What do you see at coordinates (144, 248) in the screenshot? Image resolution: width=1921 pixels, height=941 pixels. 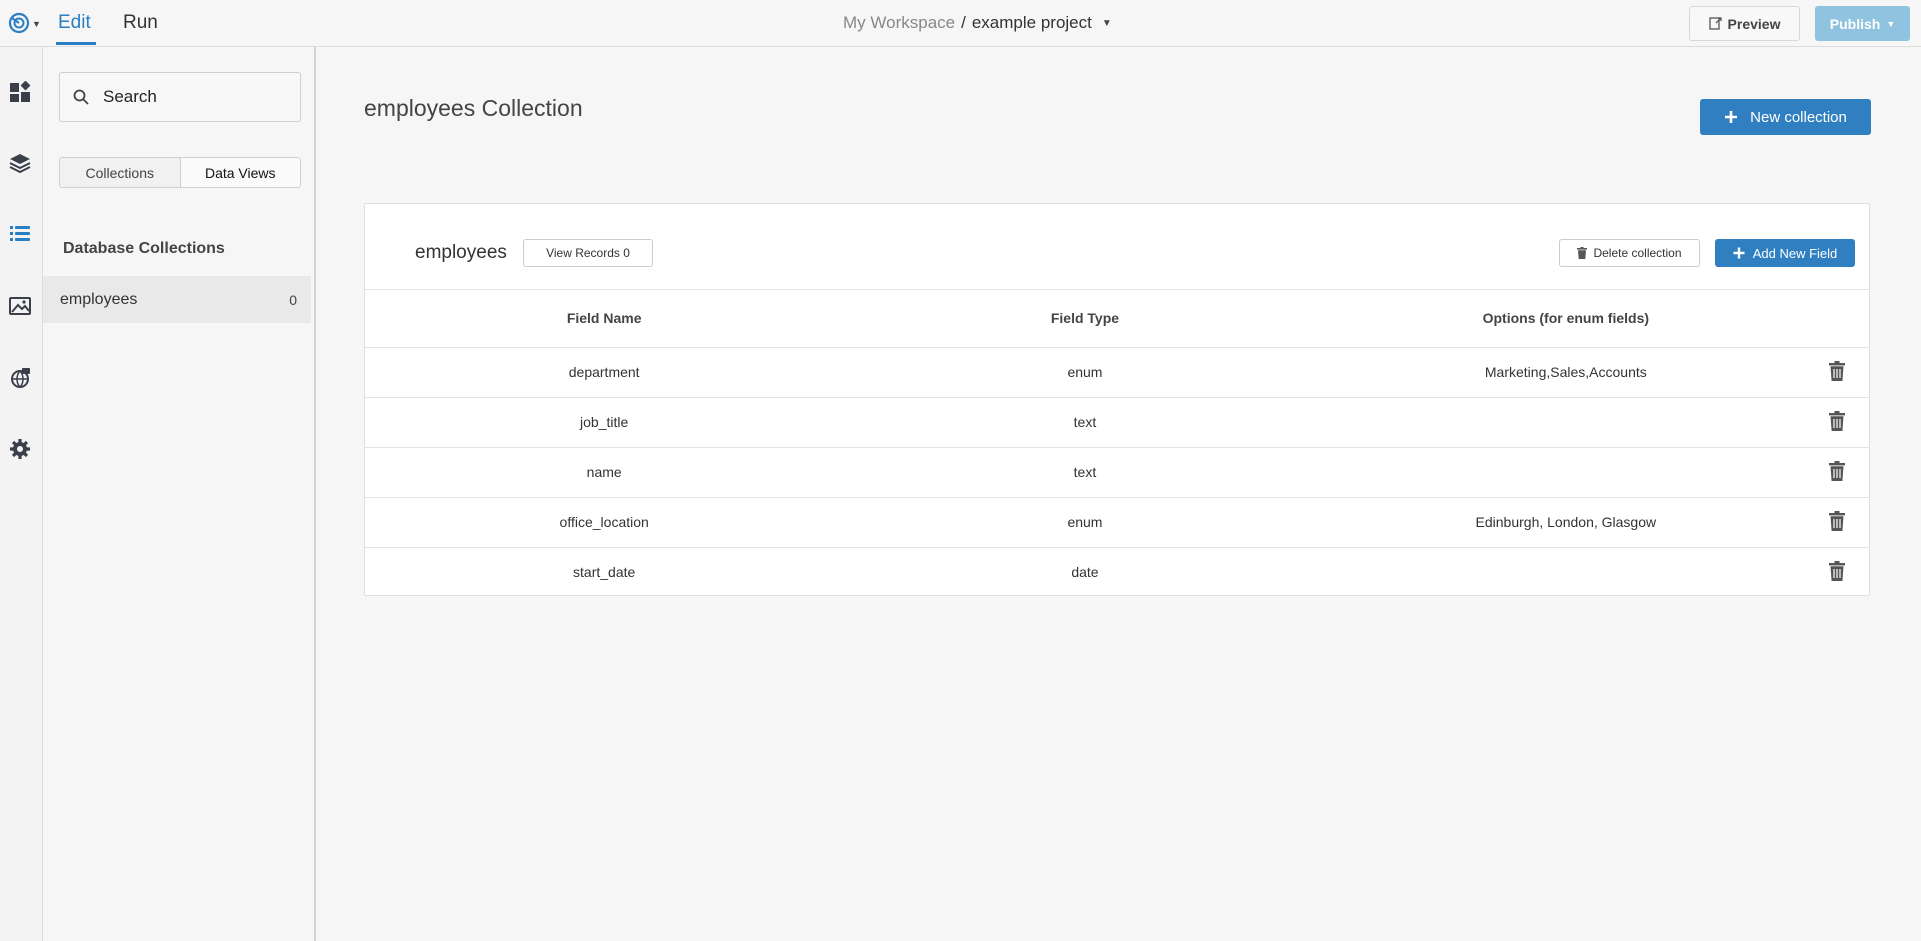 I see `section-title: Database Collections` at bounding box center [144, 248].